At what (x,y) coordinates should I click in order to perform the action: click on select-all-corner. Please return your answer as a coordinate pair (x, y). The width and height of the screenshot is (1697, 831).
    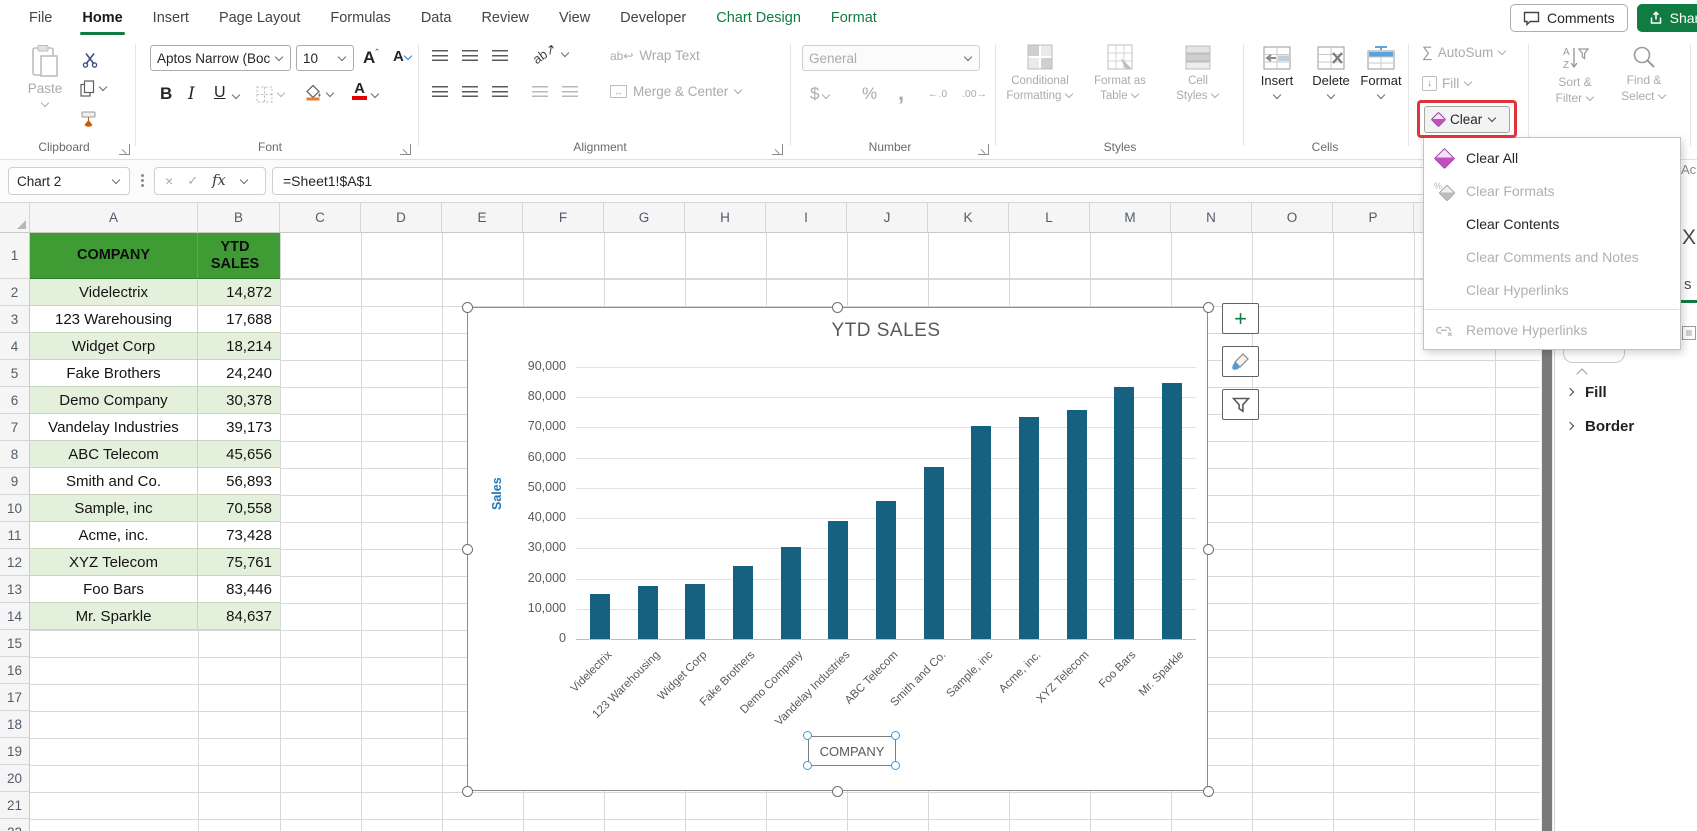
    Looking at the image, I should click on (15, 218).